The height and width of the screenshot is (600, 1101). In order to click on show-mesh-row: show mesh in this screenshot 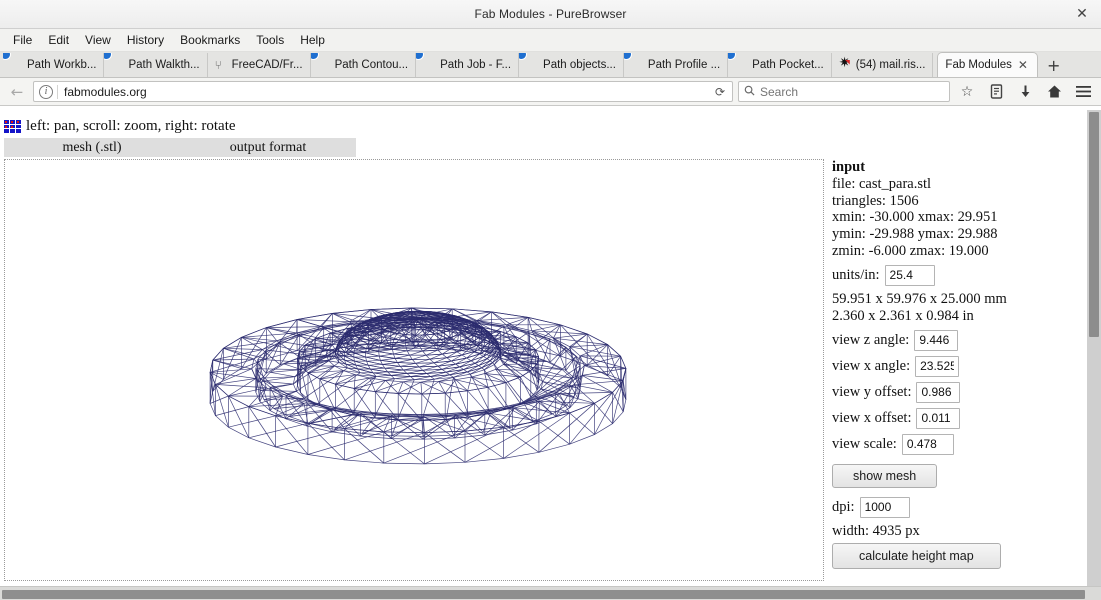, I will do `click(957, 476)`.